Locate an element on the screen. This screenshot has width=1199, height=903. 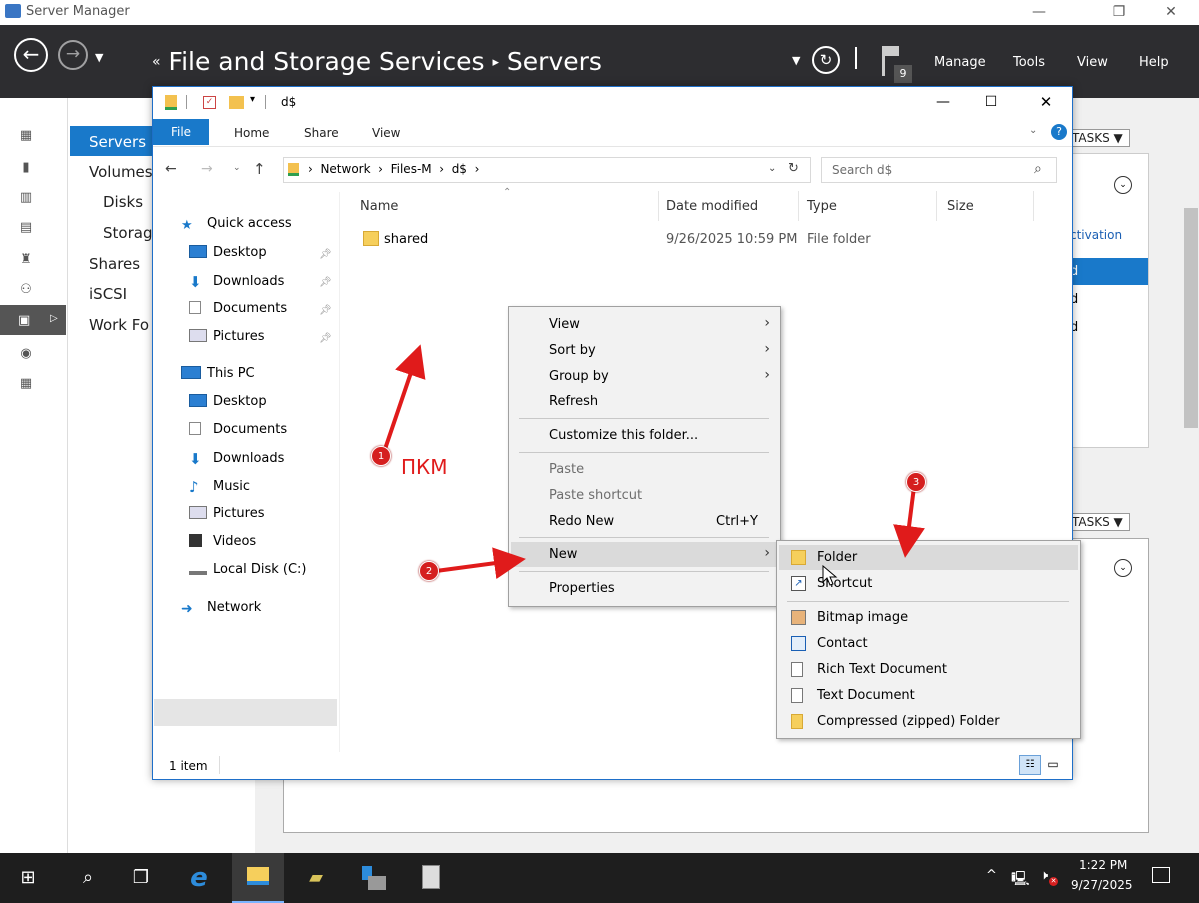
volume-muted-icon: 🕨︎ is located at coordinates (1044, 875).